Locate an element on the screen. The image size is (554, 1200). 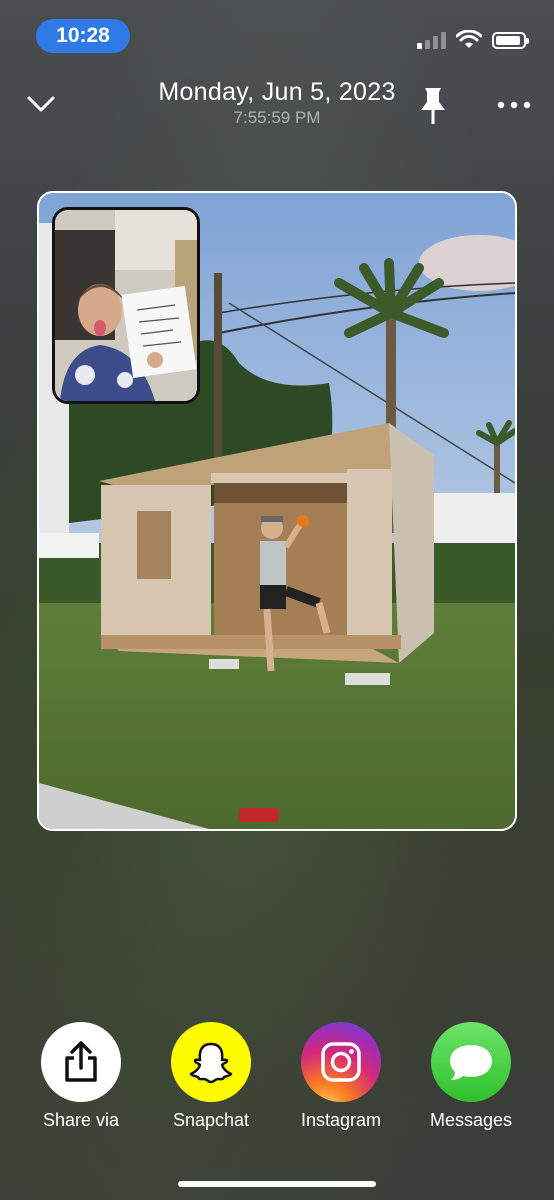
snapchat-label: Snapchat is located at coordinates (211, 1120).